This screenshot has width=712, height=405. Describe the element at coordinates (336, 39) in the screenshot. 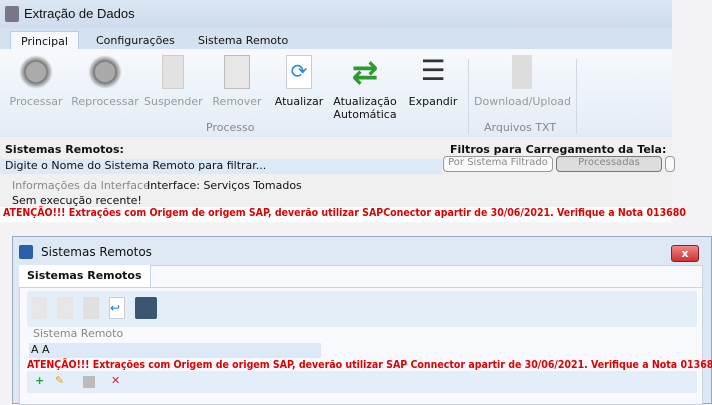

I see `ribbon-tabs: Principal Configurações Sistema Remoto` at that location.